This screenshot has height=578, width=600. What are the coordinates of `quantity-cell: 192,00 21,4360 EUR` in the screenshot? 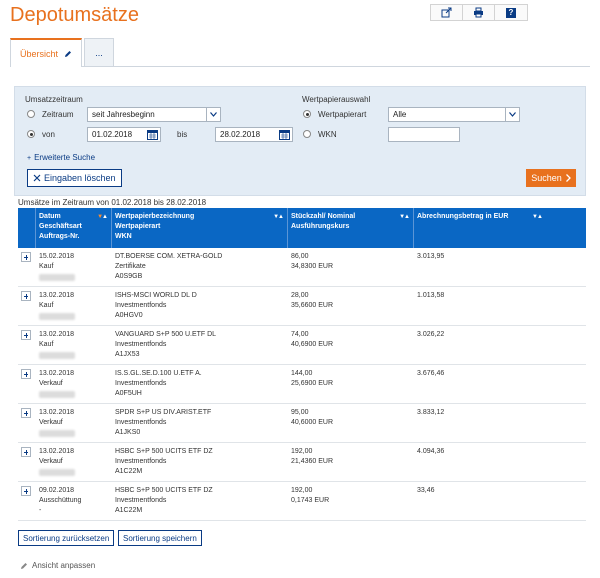 It's located at (351, 462).